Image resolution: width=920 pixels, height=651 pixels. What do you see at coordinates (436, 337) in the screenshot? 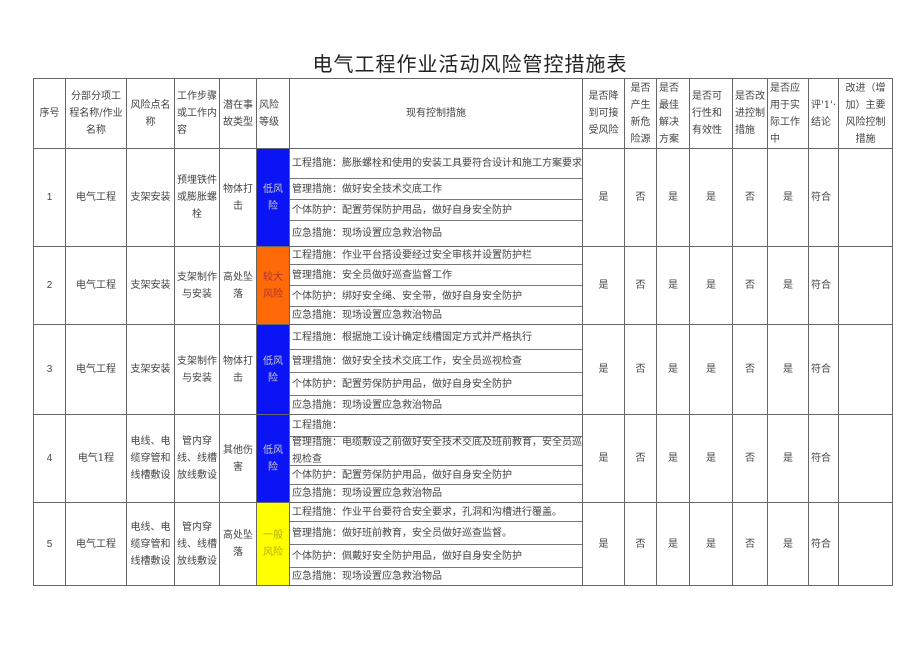
I see `control-measure: 工程措施：根据施工设计确定线槽固定方式并严格执行` at bounding box center [436, 337].